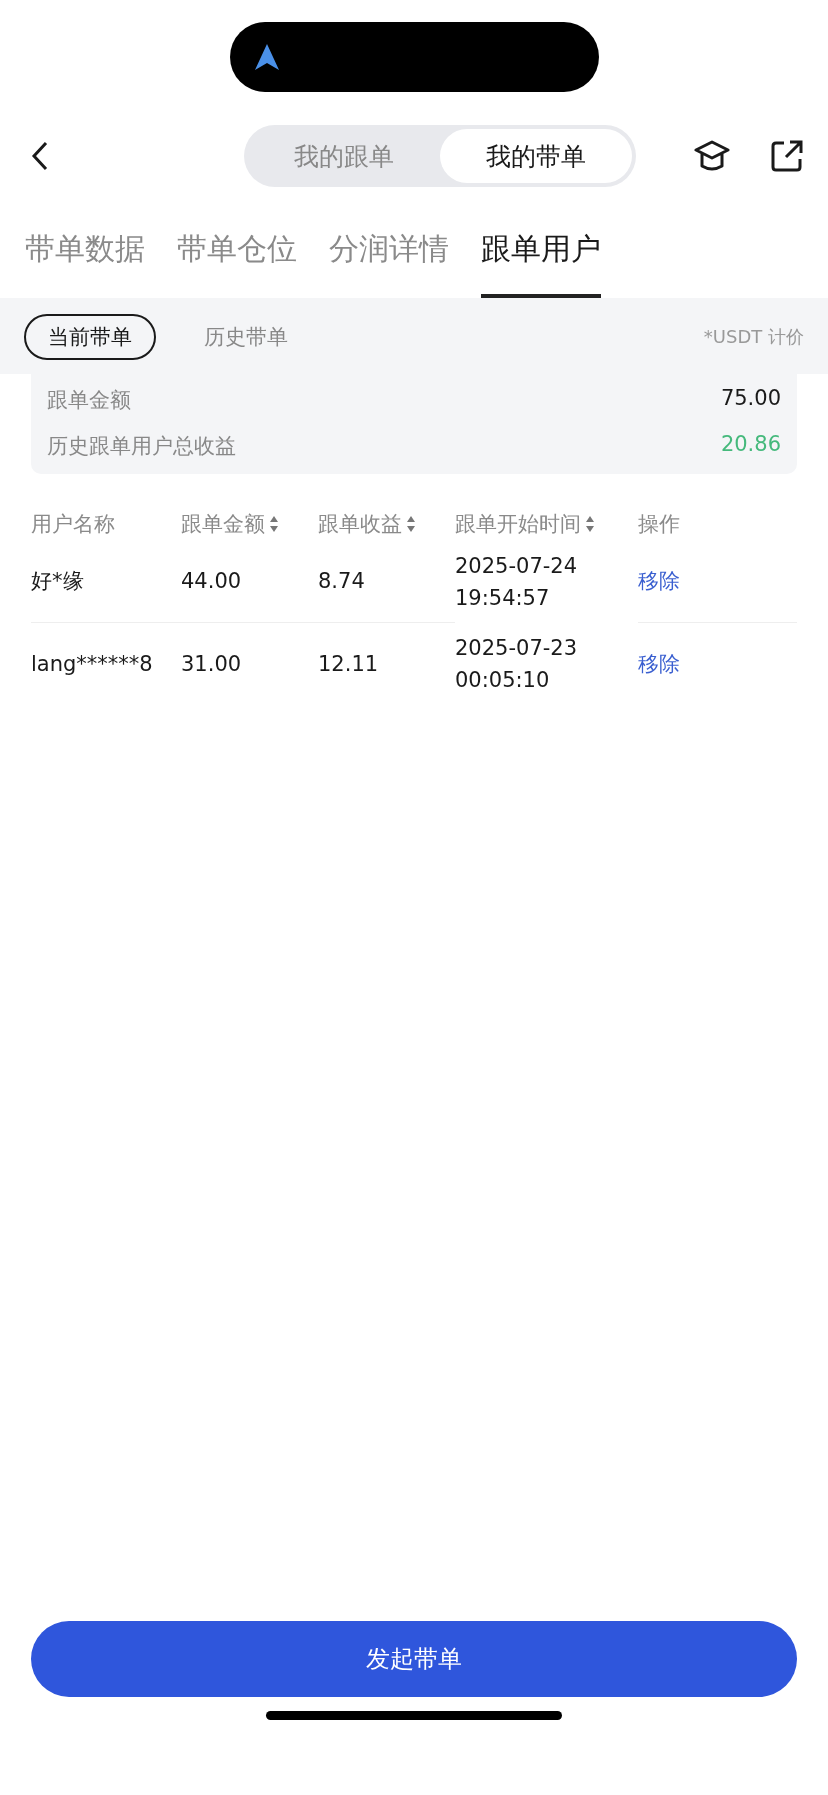 Image resolution: width=828 pixels, height=1795 pixels. I want to click on column-header: 用户名称, so click(73, 524).